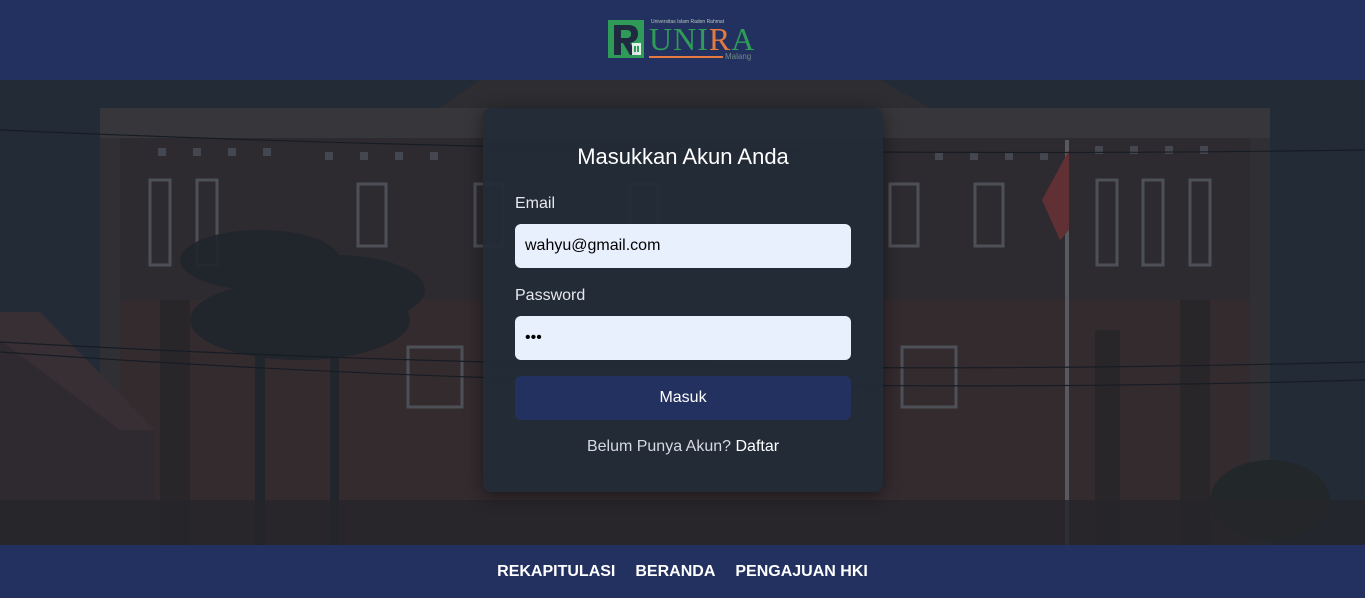  I want to click on bottom-nav: REKAPITULASI BERANDA PENGAJUAN HKI, so click(682, 572).